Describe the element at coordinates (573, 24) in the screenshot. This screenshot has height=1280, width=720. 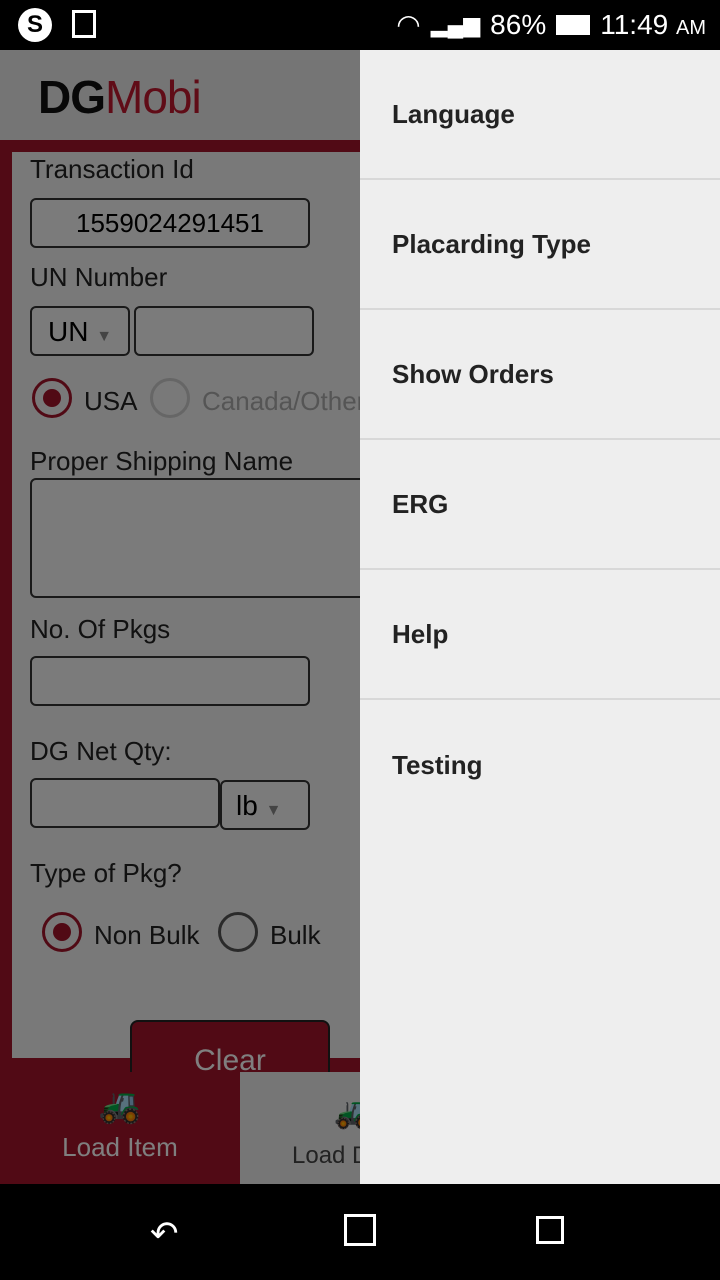
I see `battery-icon` at that location.